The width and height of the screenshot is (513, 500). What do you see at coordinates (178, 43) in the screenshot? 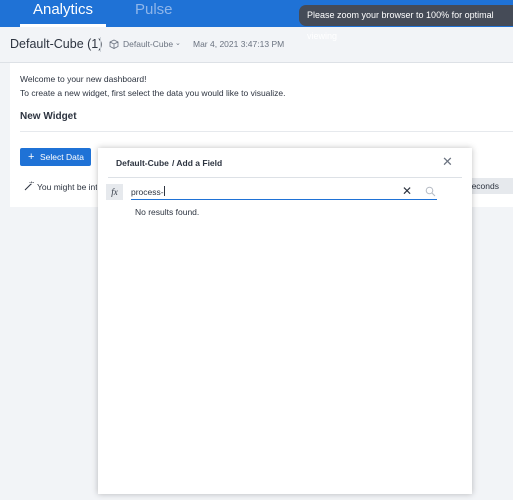
I see `chevron-down-icon: ⌄` at bounding box center [178, 43].